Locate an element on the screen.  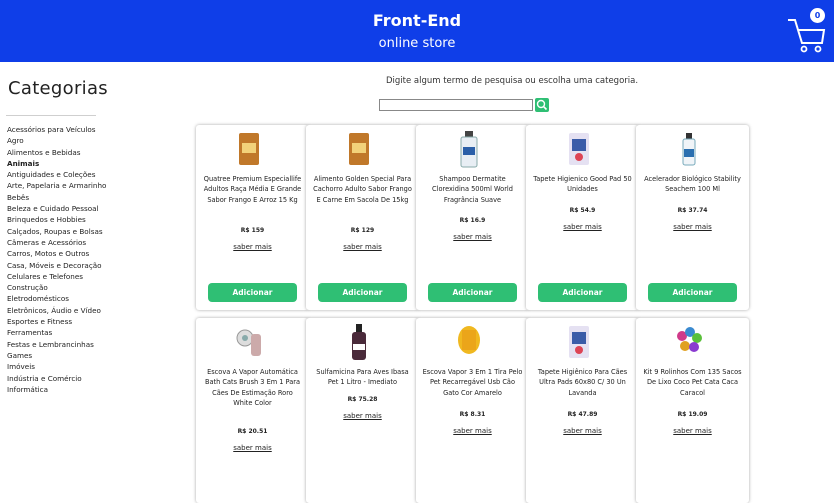
category-item: Brinquedos e Hobbies is located at coordinates (56, 219).